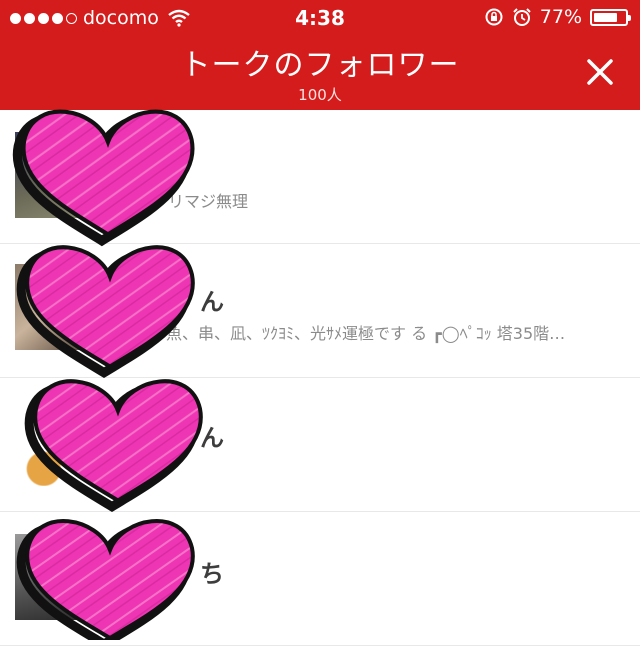 The width and height of the screenshot is (640, 646). What do you see at coordinates (522, 17) in the screenshot?
I see `alarm-icon` at bounding box center [522, 17].